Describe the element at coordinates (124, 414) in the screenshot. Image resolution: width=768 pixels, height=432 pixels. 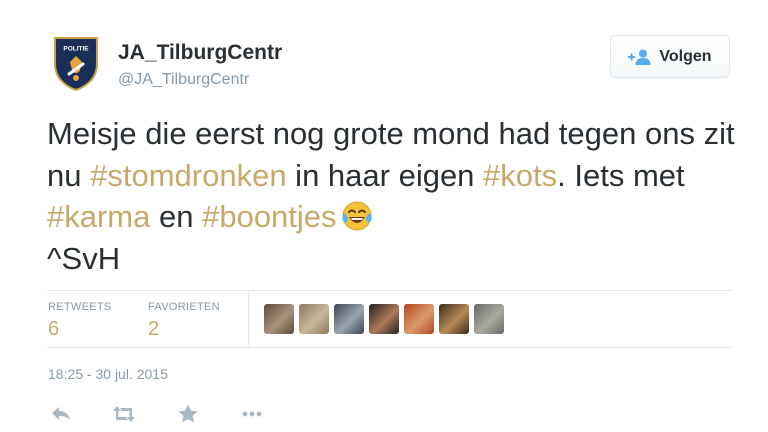
I see `retweet-icon` at that location.